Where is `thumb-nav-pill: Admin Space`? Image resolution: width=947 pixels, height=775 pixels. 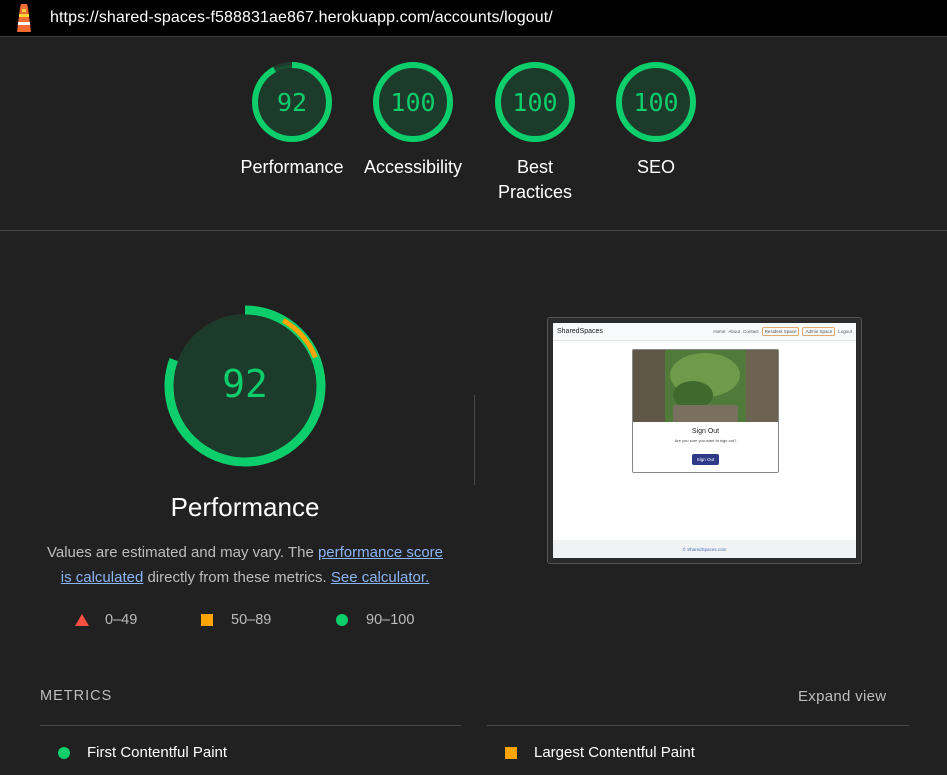
thumb-nav-pill: Admin Space is located at coordinates (819, 331).